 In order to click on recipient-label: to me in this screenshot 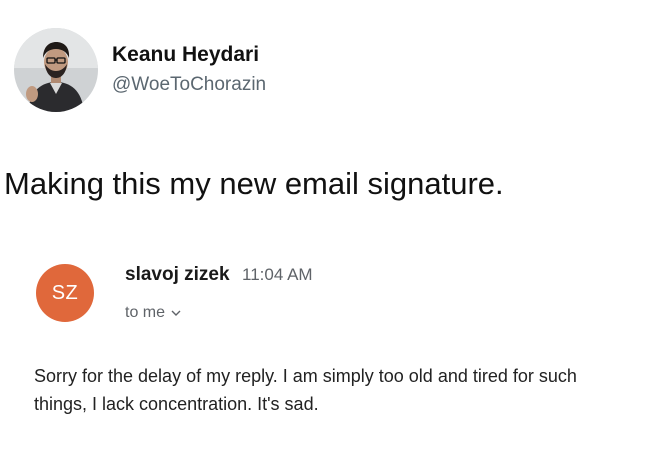, I will do `click(145, 312)`.